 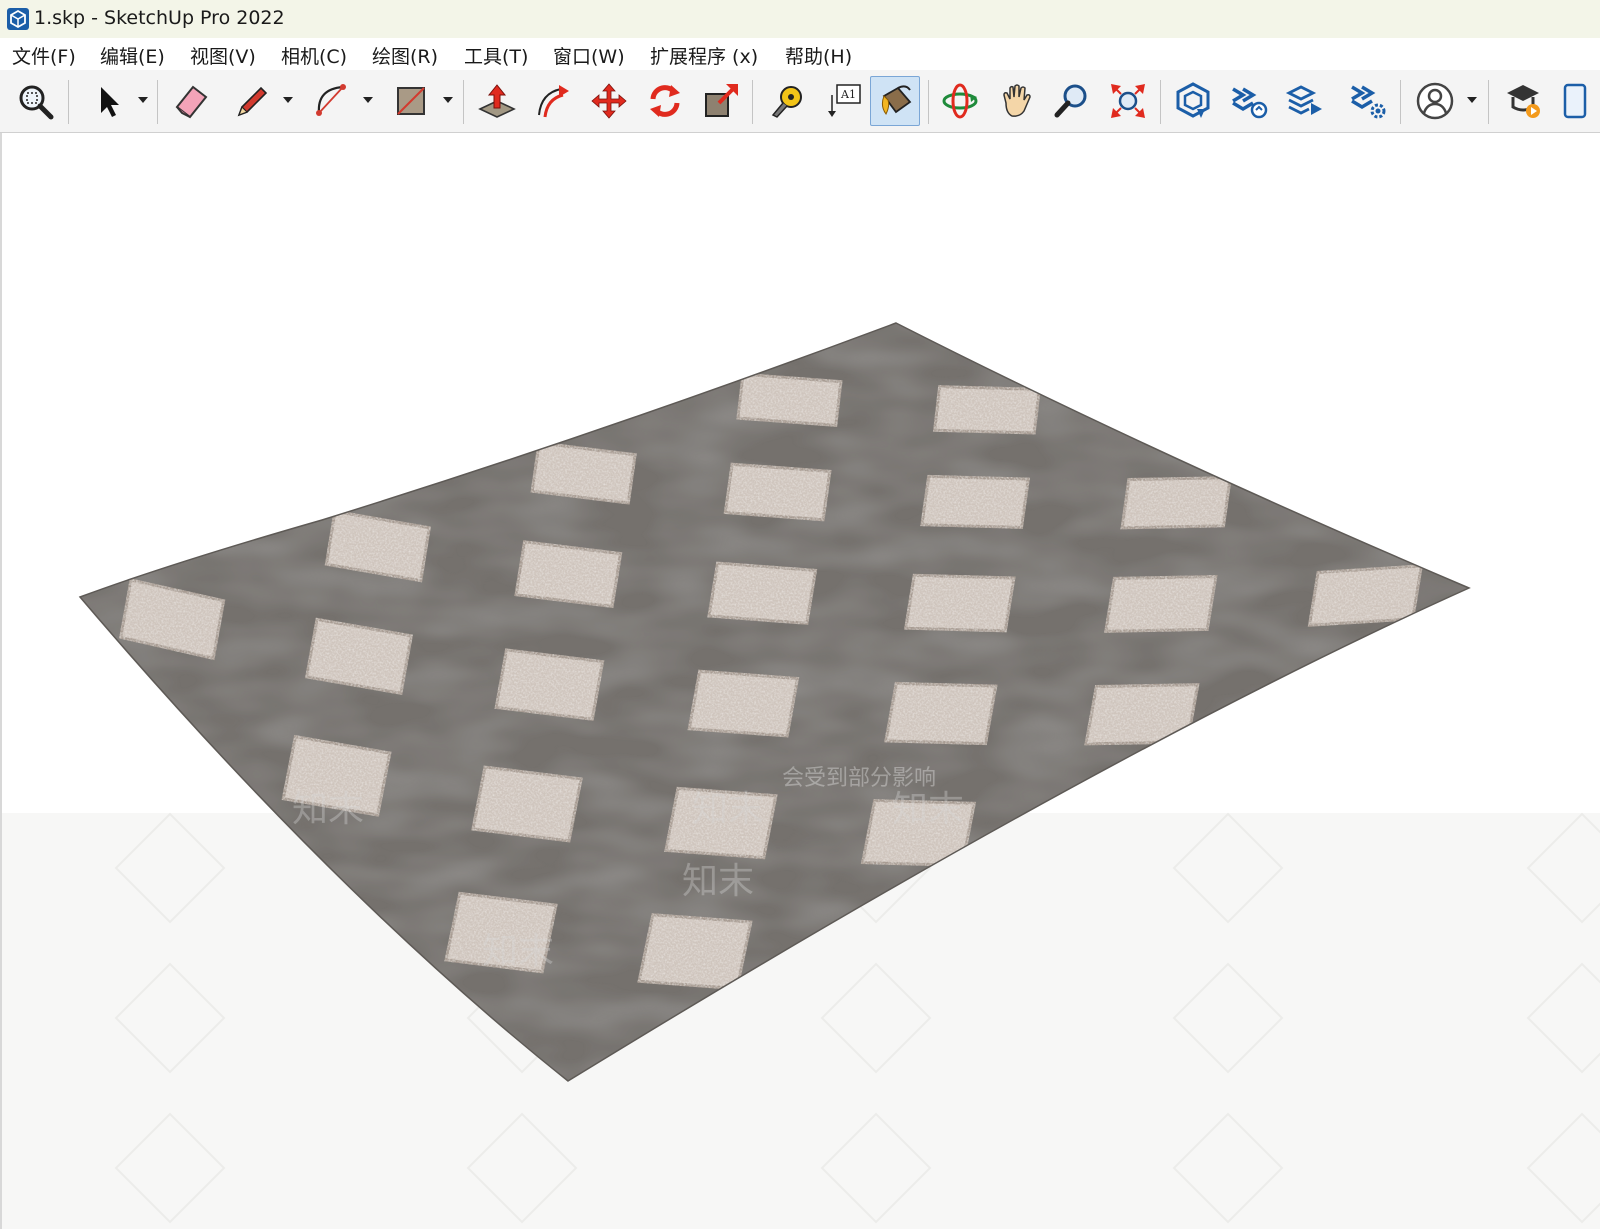 I want to click on paint-bucket-icon, so click(x=896, y=100).